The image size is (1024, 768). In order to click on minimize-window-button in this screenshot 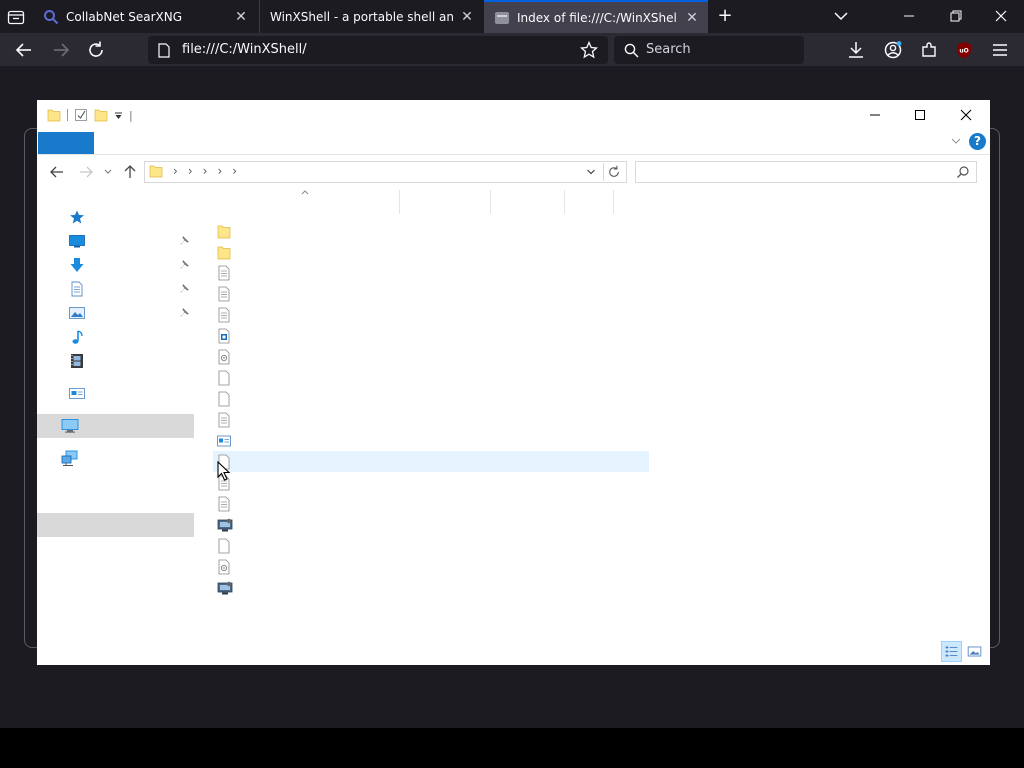, I will do `click(909, 16)`.